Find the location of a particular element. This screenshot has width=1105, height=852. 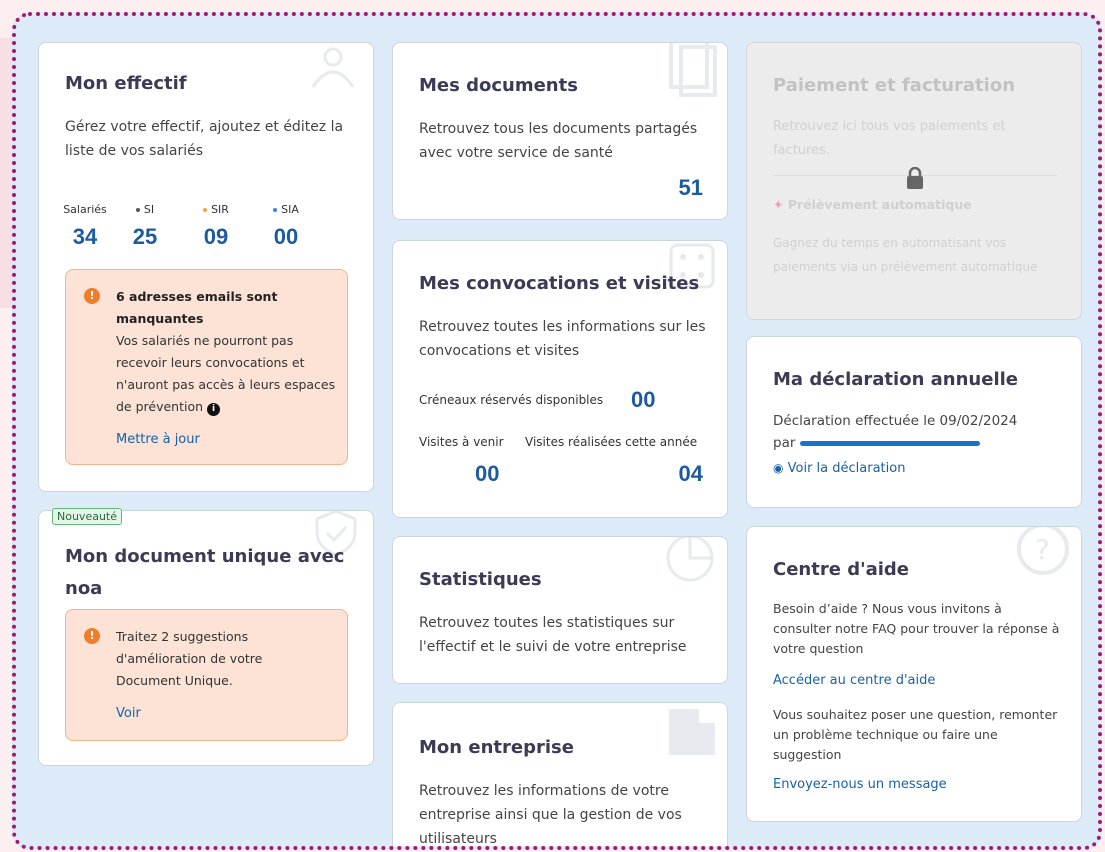

pie-deco-icon is located at coordinates (690, 559).